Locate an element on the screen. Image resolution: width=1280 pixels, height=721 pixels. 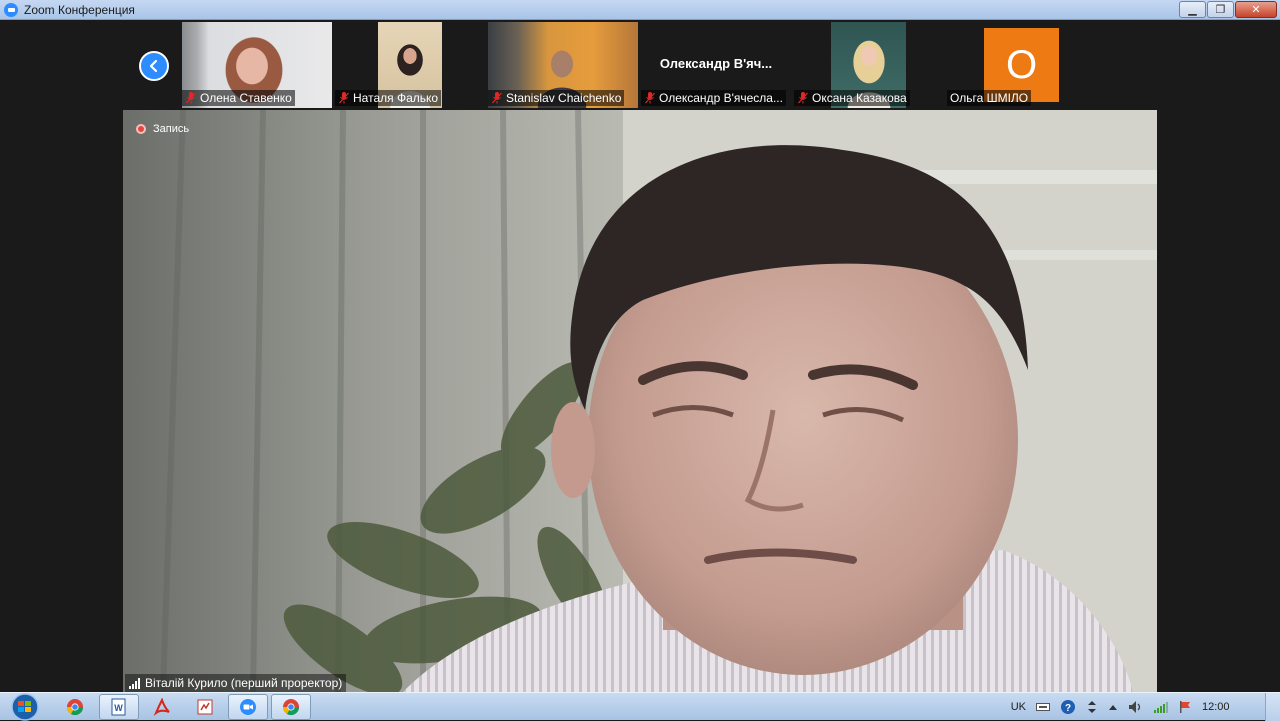
help-icon: ? is located at coordinates (1068, 707).